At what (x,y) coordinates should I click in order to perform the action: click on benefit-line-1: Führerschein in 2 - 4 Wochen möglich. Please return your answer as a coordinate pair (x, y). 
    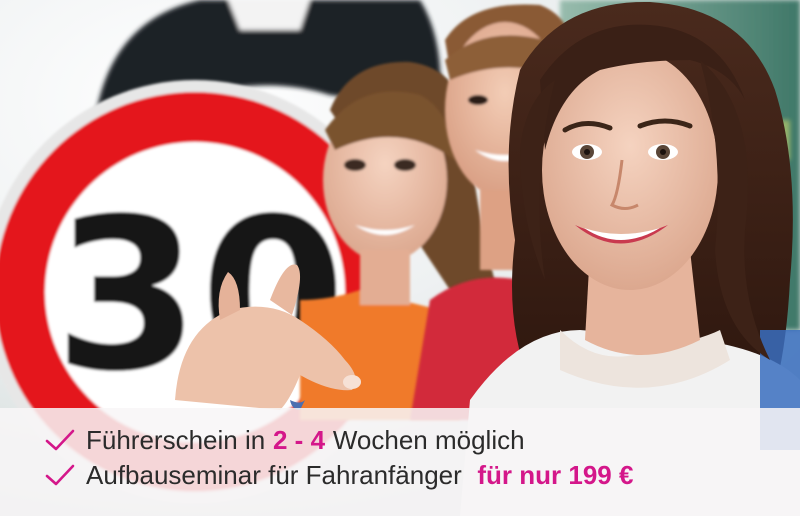
    Looking at the image, I should click on (284, 440).